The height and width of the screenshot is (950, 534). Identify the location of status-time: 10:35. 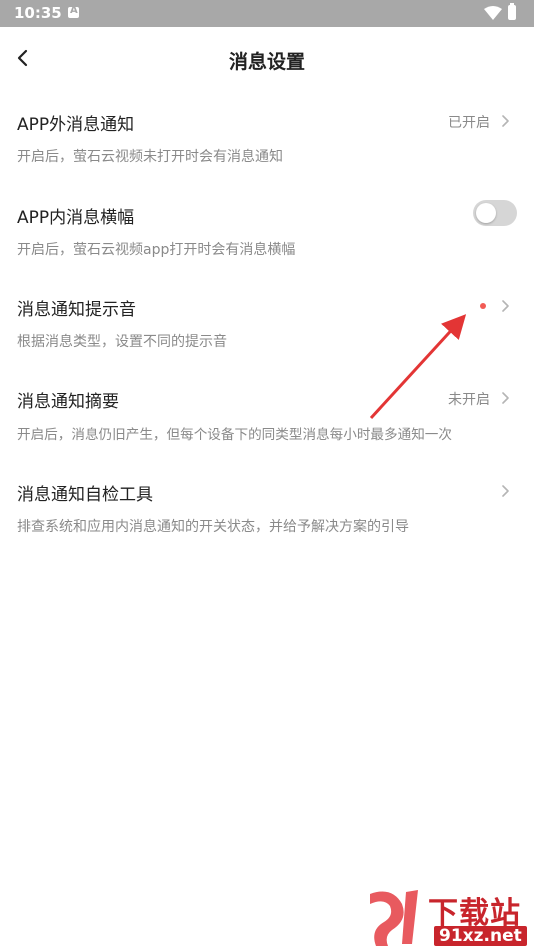
(38, 13).